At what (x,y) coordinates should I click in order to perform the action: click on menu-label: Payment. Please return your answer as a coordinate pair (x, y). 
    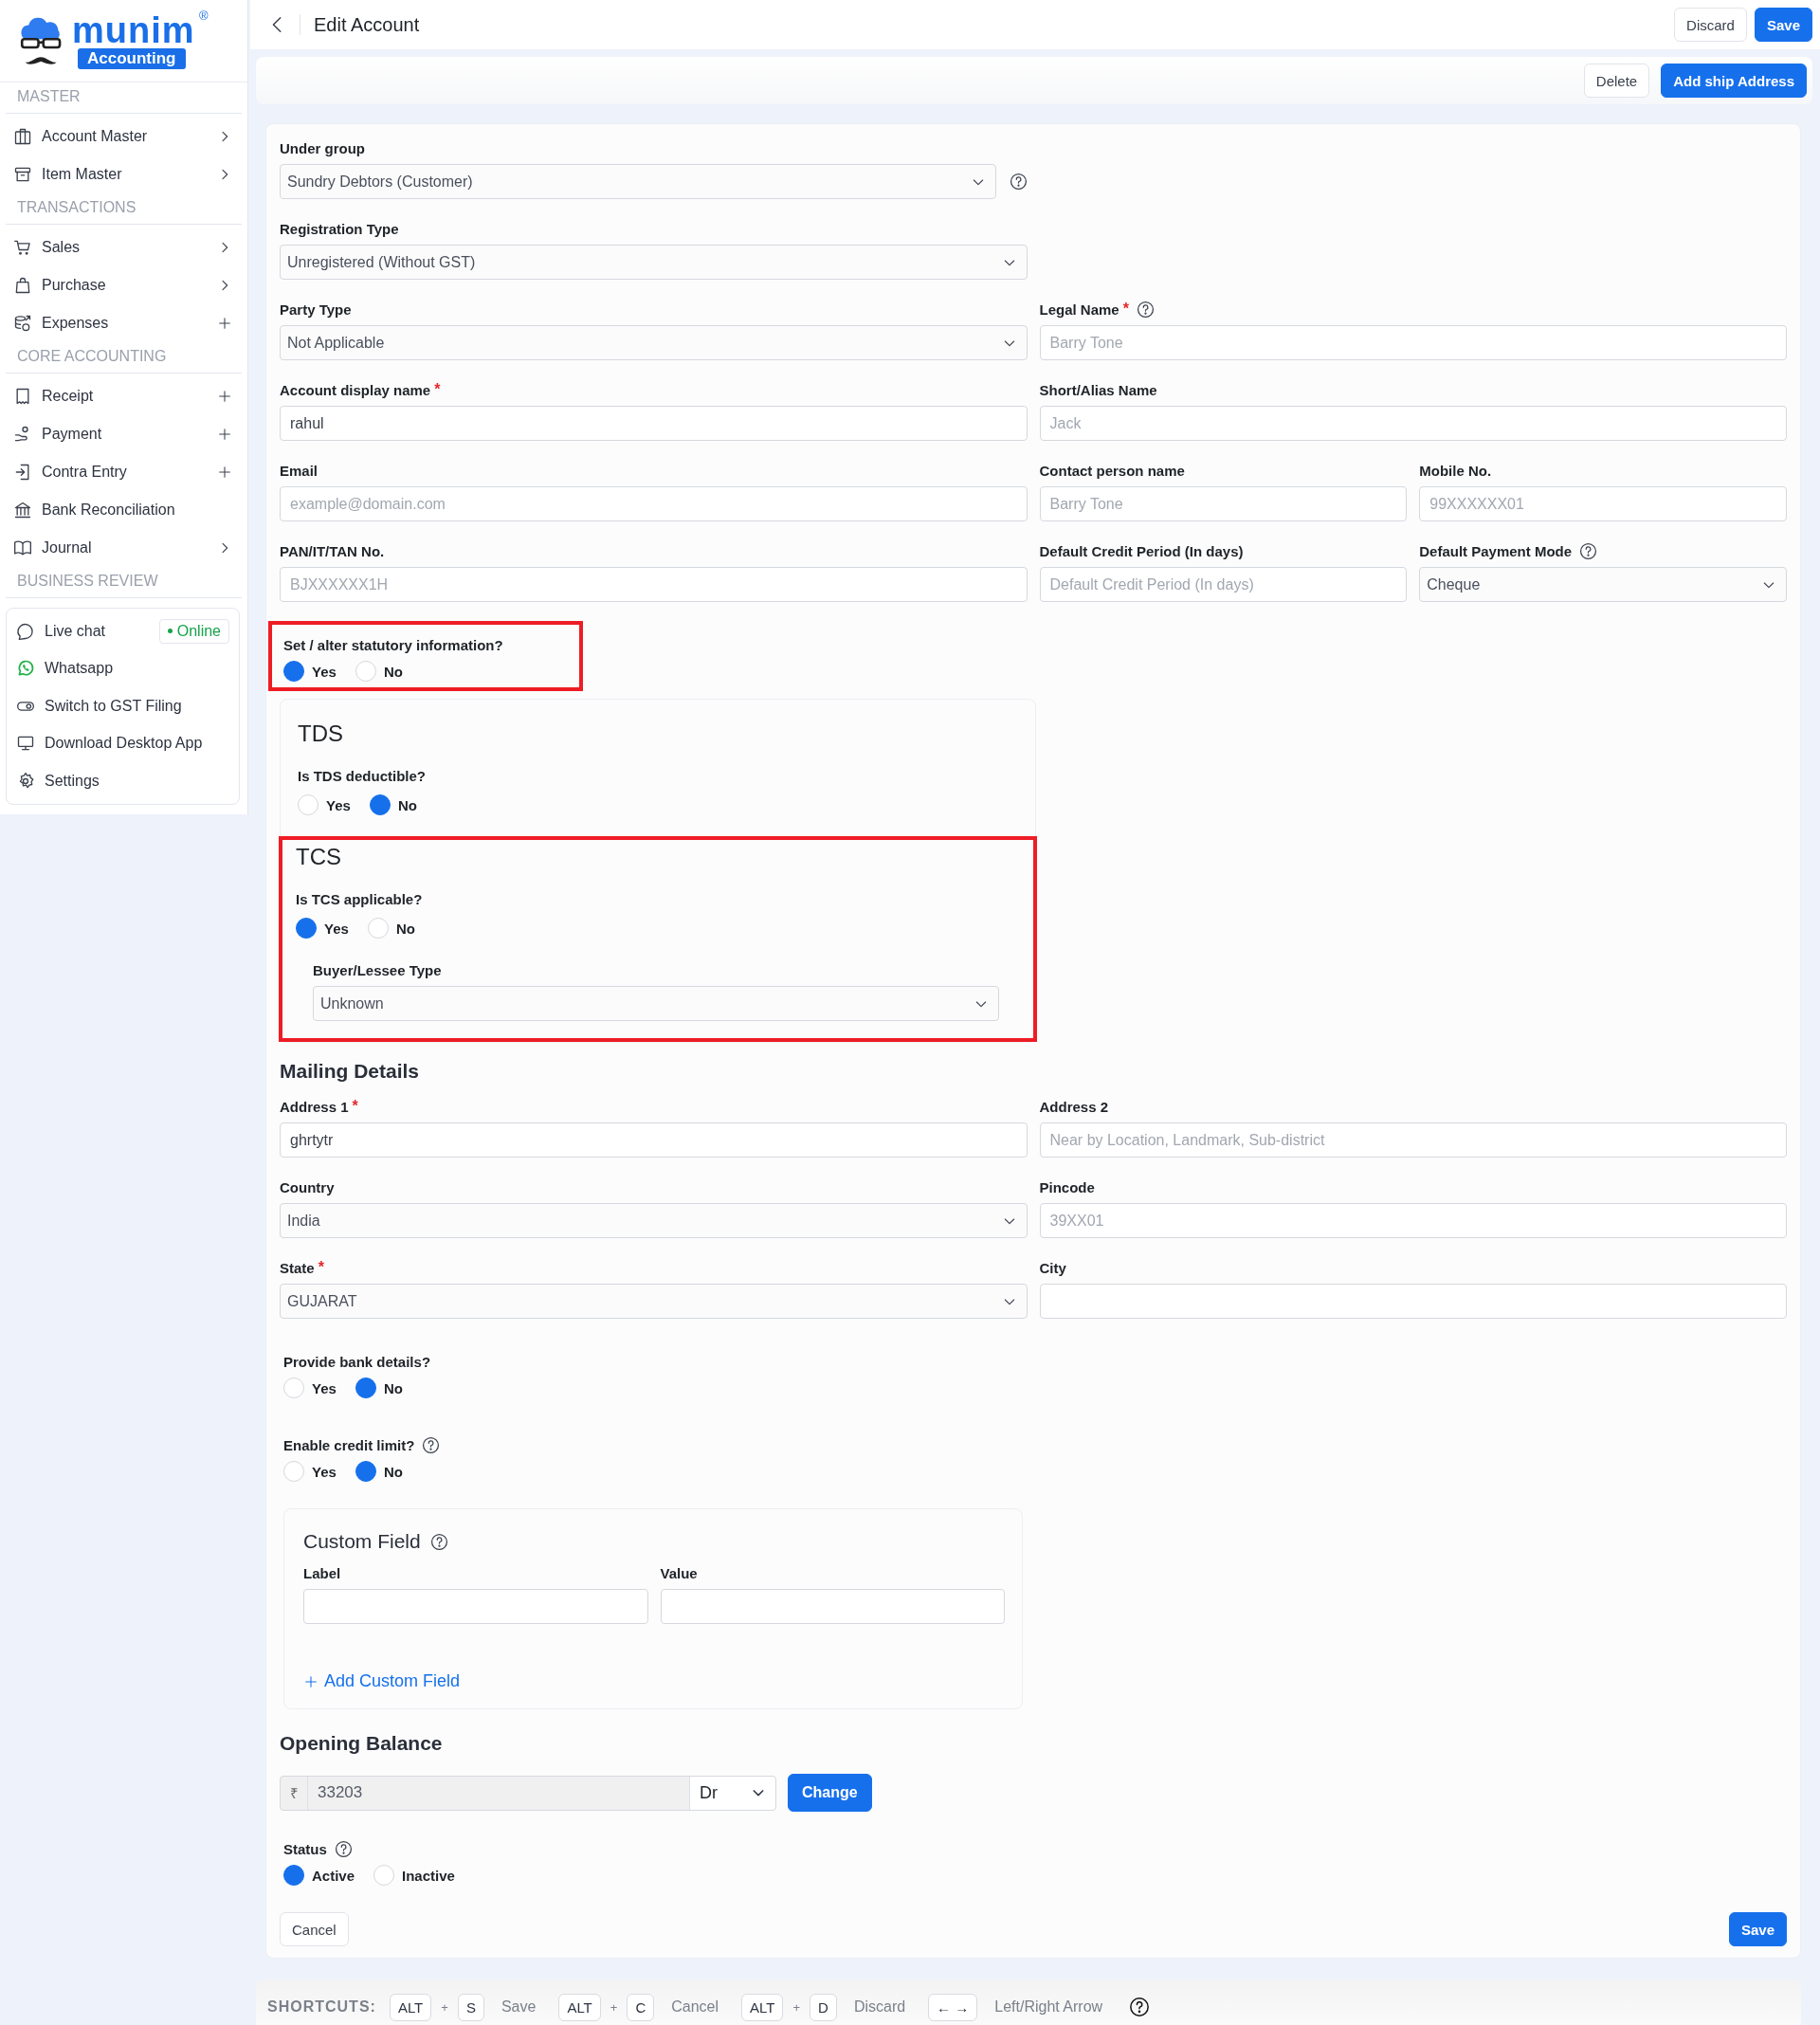
    Looking at the image, I should click on (72, 434).